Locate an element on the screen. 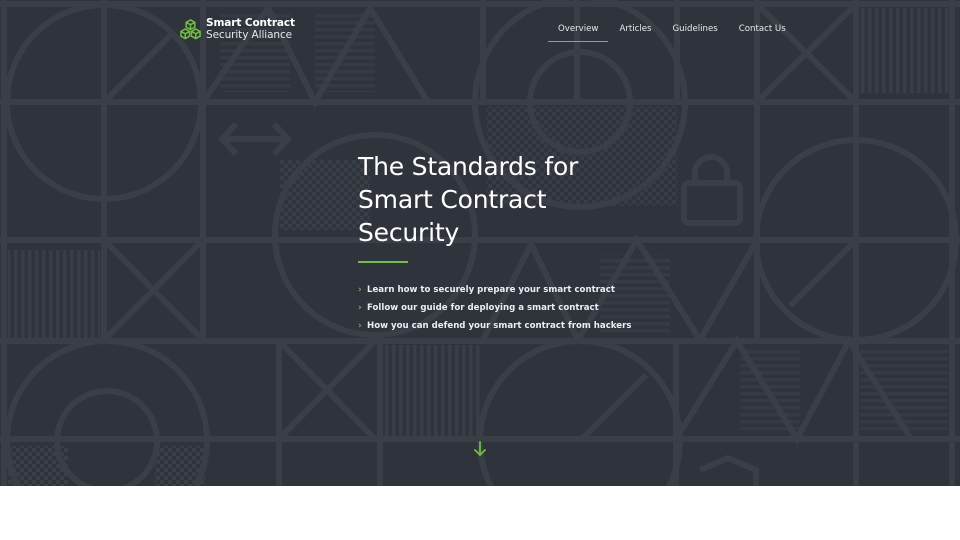  nav-item-guidelines: Guidelines is located at coordinates (695, 30).